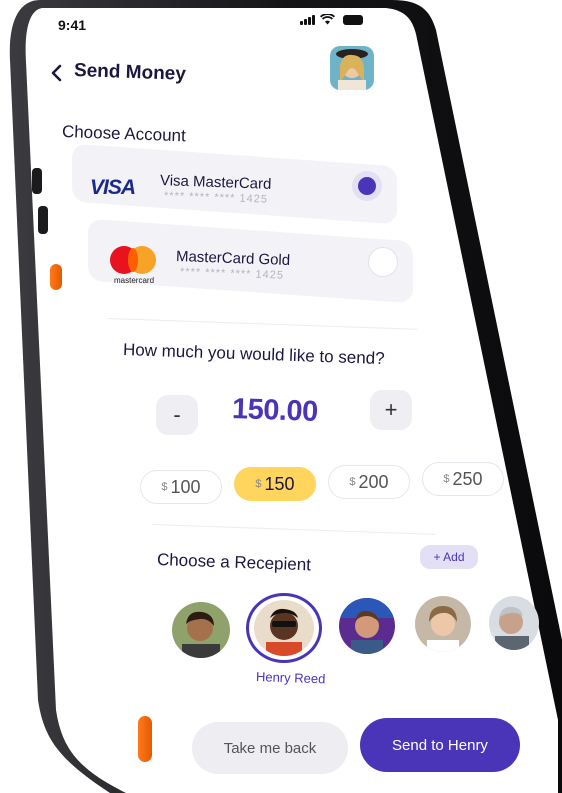 The width and height of the screenshot is (562, 793). I want to click on preset-chip-200: $ 200, so click(369, 482).